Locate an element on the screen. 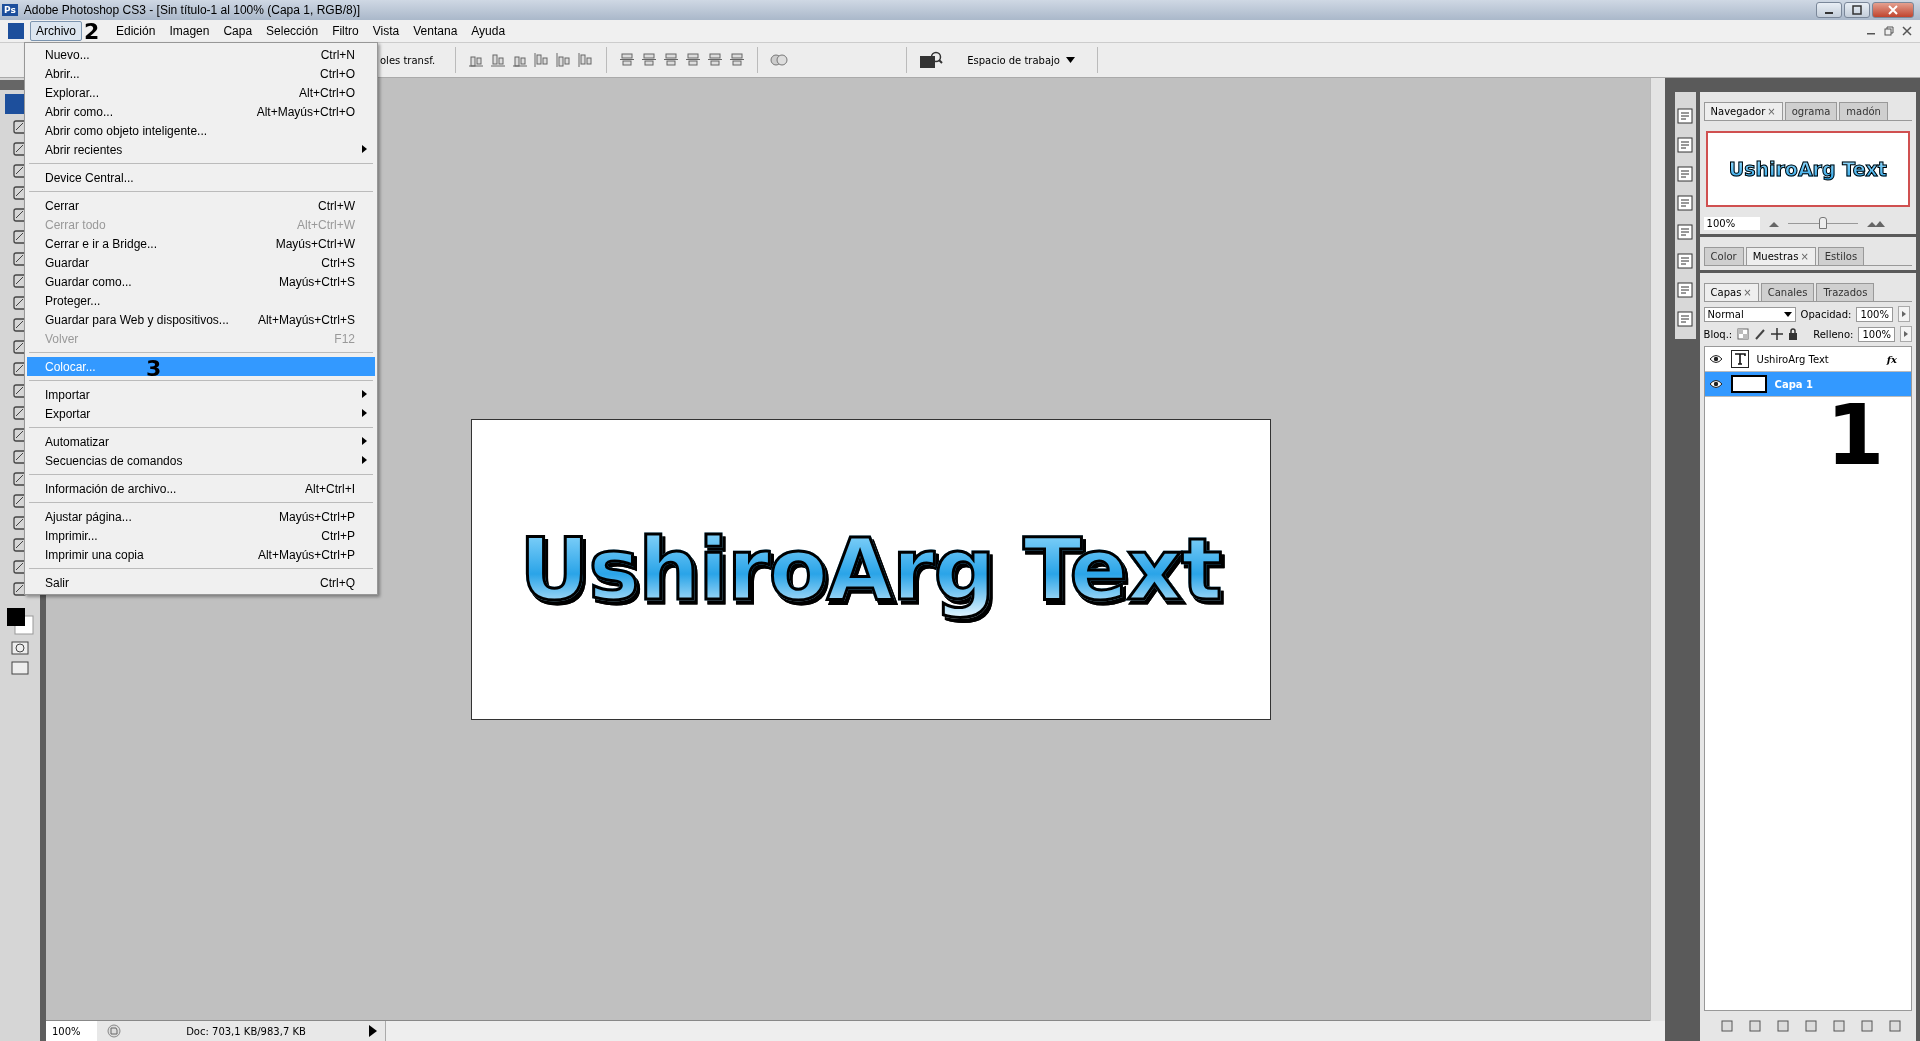  menu-item: Ventana is located at coordinates (435, 31).